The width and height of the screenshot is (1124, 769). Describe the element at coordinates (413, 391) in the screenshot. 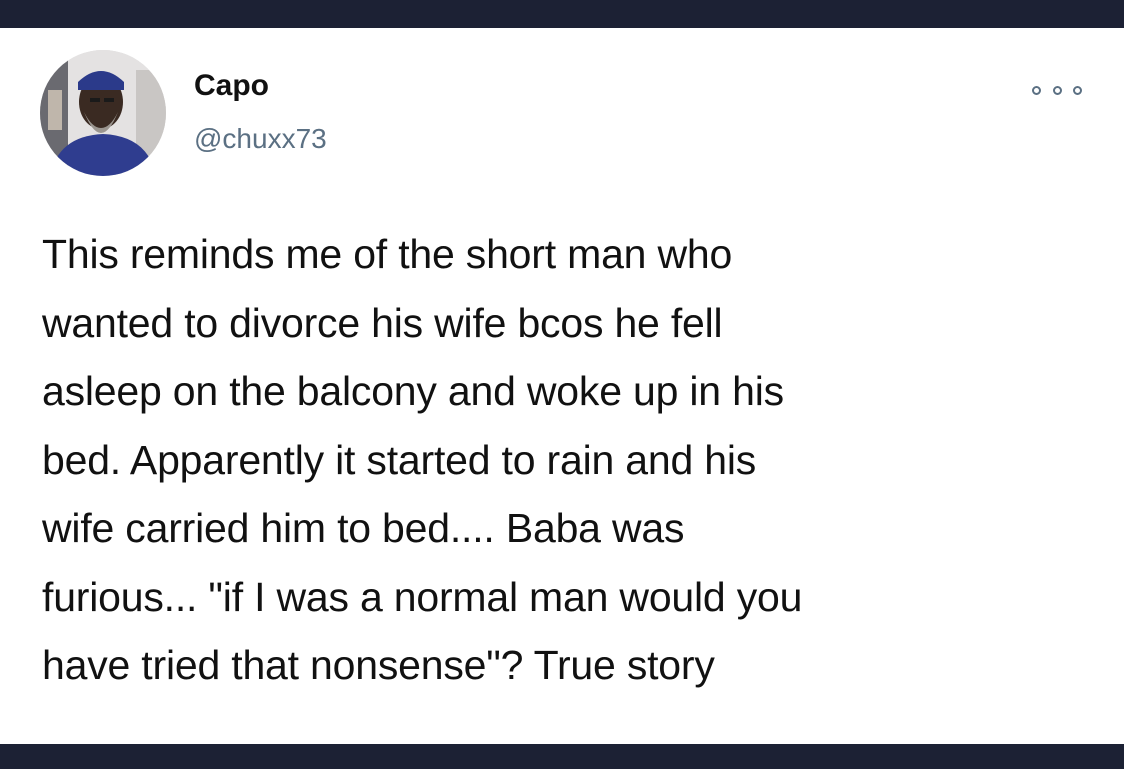

I see `tweet-text-line: asleep on the balcony and woke up in his` at that location.